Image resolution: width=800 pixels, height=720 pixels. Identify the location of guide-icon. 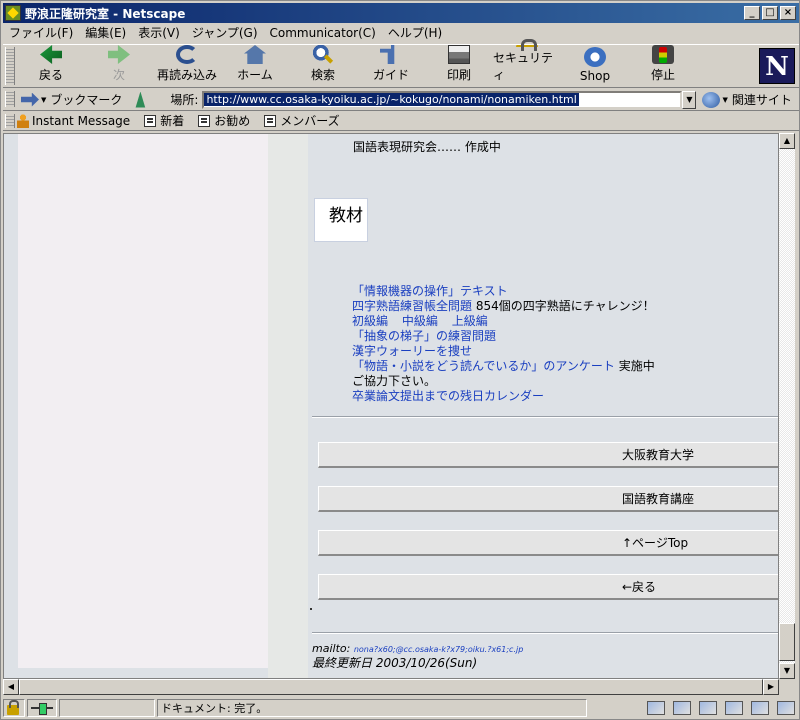
(387, 54).